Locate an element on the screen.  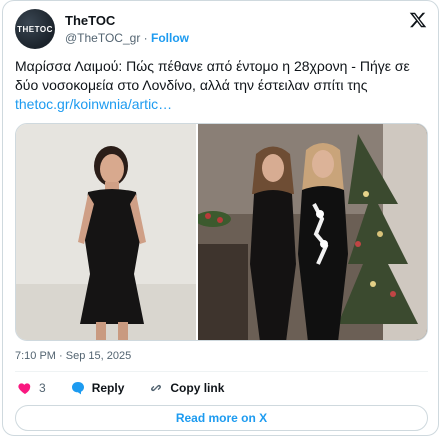
tweet-header: THETOC TheTOC @TheTOC_gr · Follow is located at coordinates (222, 28).